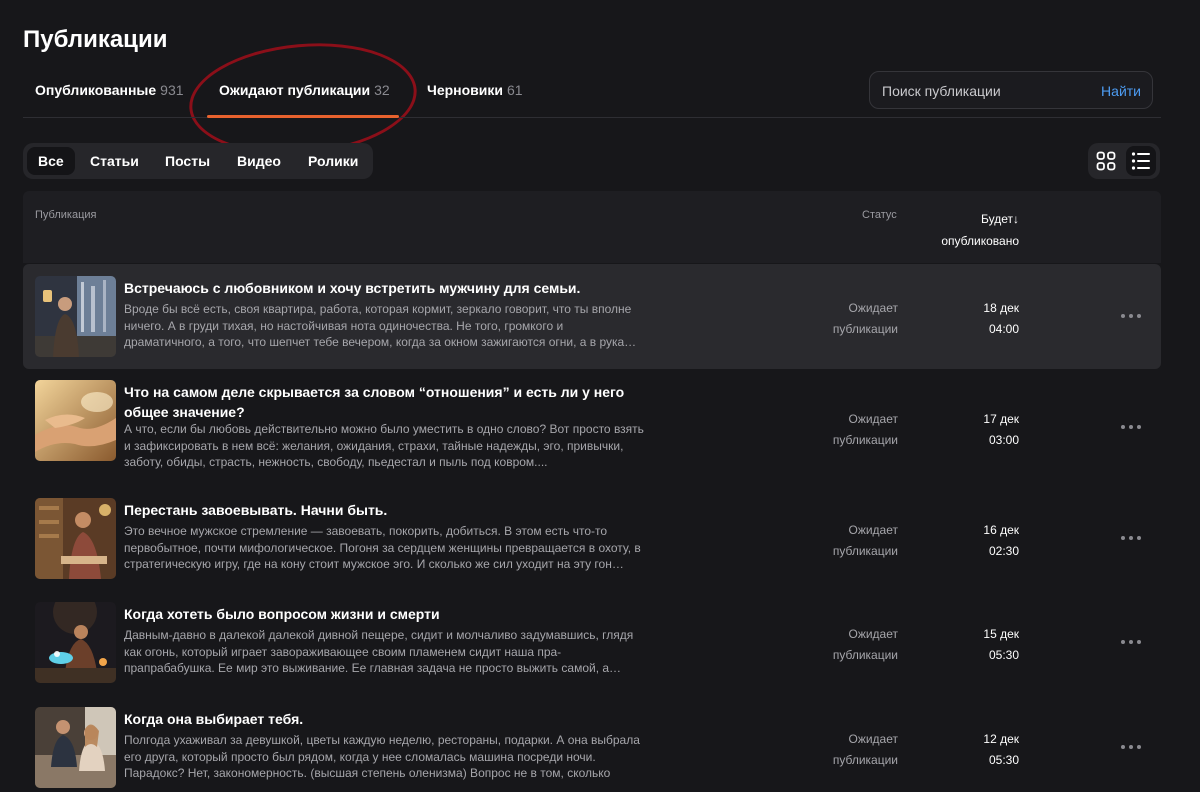 The image size is (1200, 792). I want to click on publication-title: Когда она выбирает тебя., so click(384, 719).